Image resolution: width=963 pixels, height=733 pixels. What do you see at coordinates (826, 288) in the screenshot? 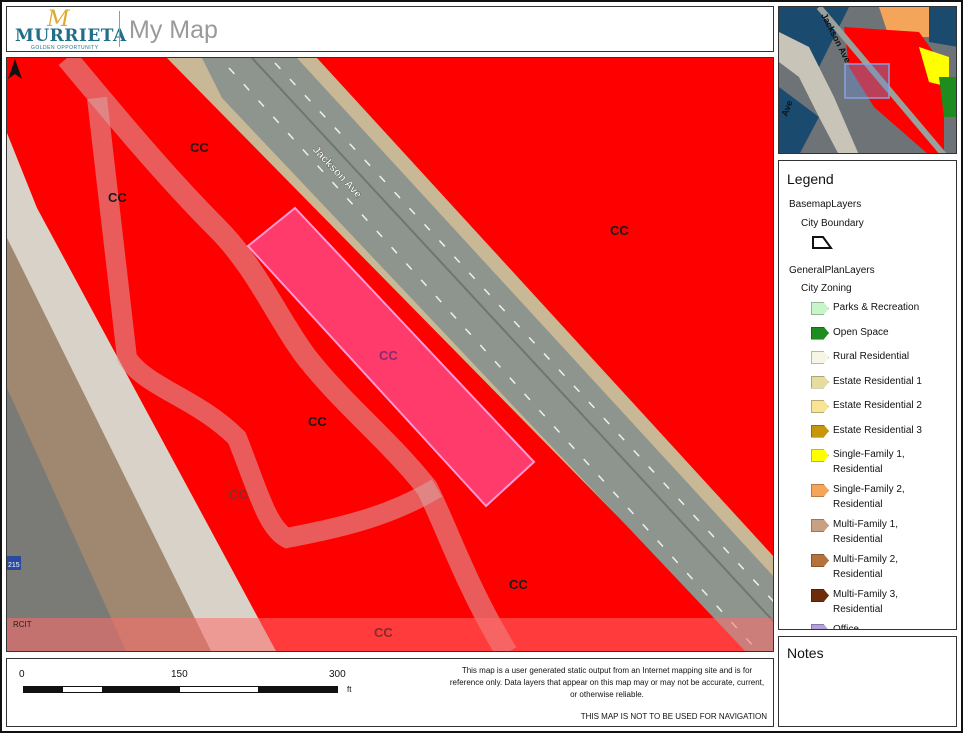
I see `legend-layer-city-zoning: City Zoning` at bounding box center [826, 288].